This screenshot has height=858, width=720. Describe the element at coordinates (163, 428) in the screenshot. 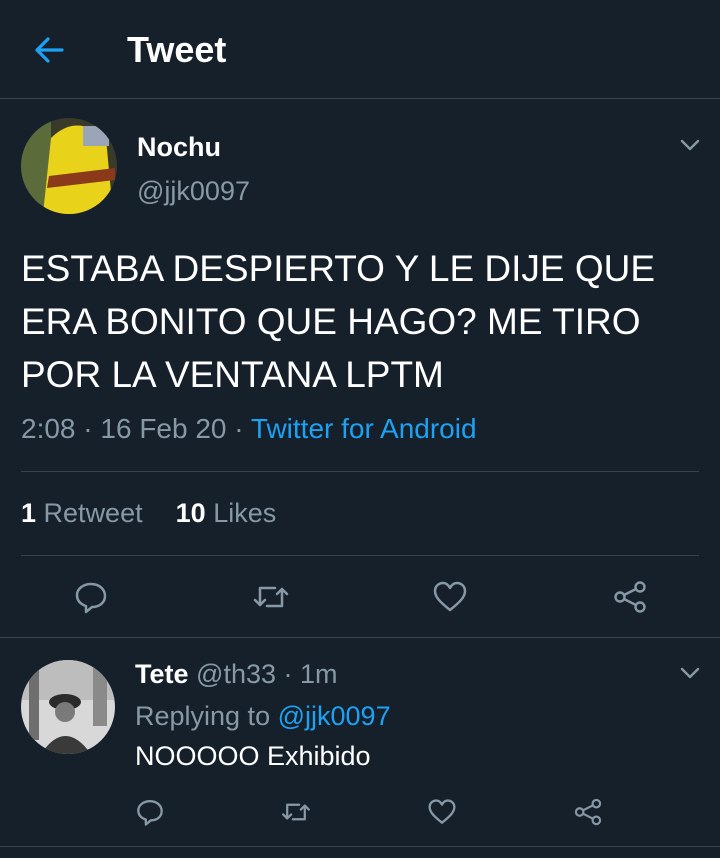

I see `tweet-date: 16 Feb 20` at that location.